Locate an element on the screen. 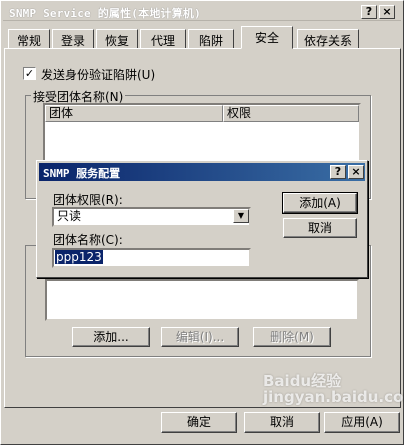  column-community: 团体 is located at coordinates (134, 113).